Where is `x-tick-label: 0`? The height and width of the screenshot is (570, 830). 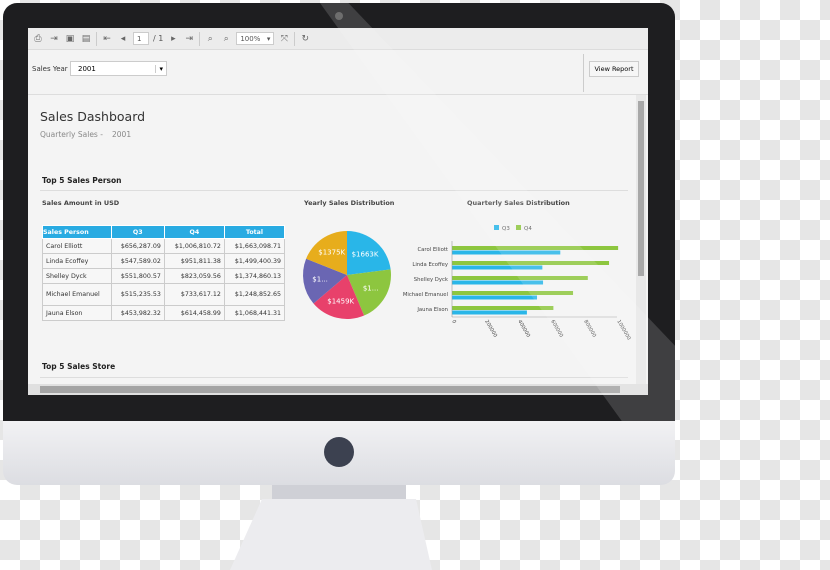
x-tick-label: 0 is located at coordinates (453, 322).